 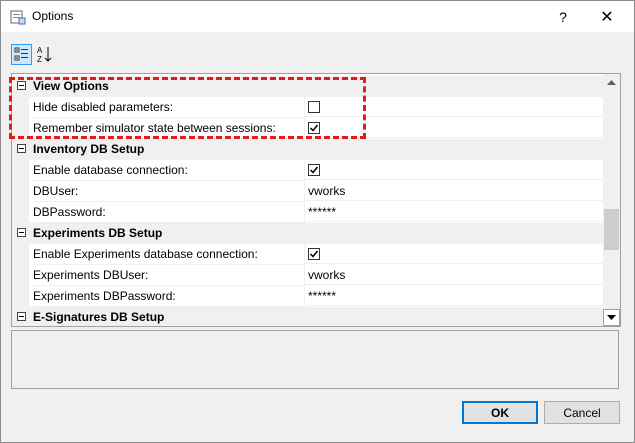 I want to click on window-title: Options, so click(x=53, y=16).